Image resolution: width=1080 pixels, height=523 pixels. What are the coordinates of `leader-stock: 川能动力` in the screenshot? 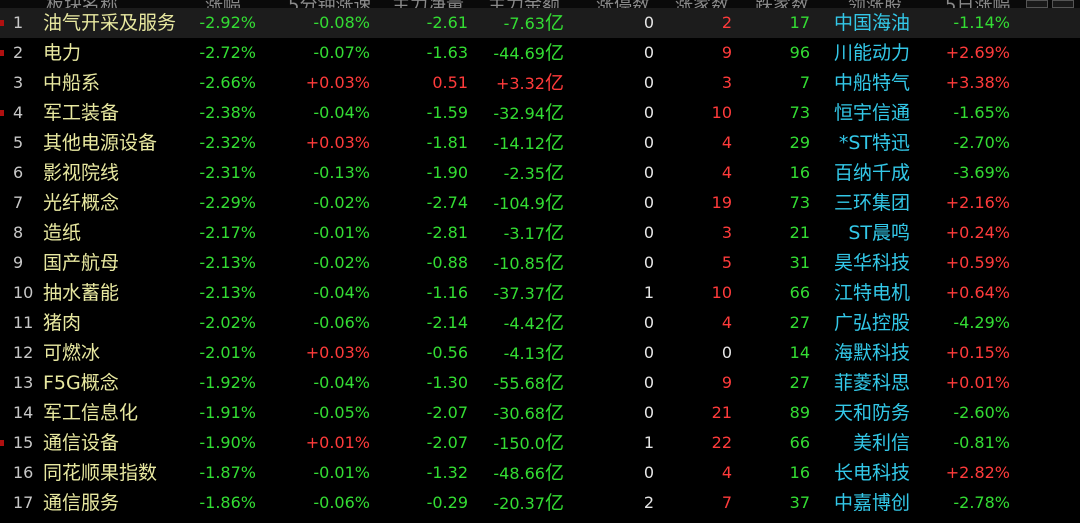 It's located at (868, 53).